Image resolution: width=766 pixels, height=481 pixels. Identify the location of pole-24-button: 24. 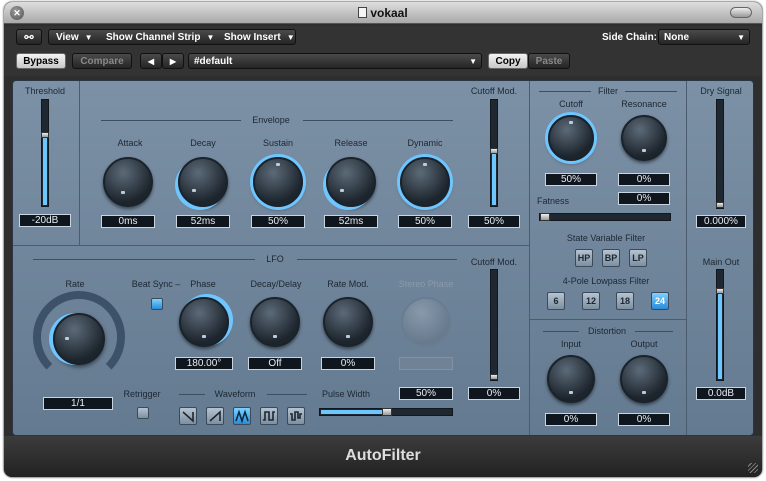
(660, 301).